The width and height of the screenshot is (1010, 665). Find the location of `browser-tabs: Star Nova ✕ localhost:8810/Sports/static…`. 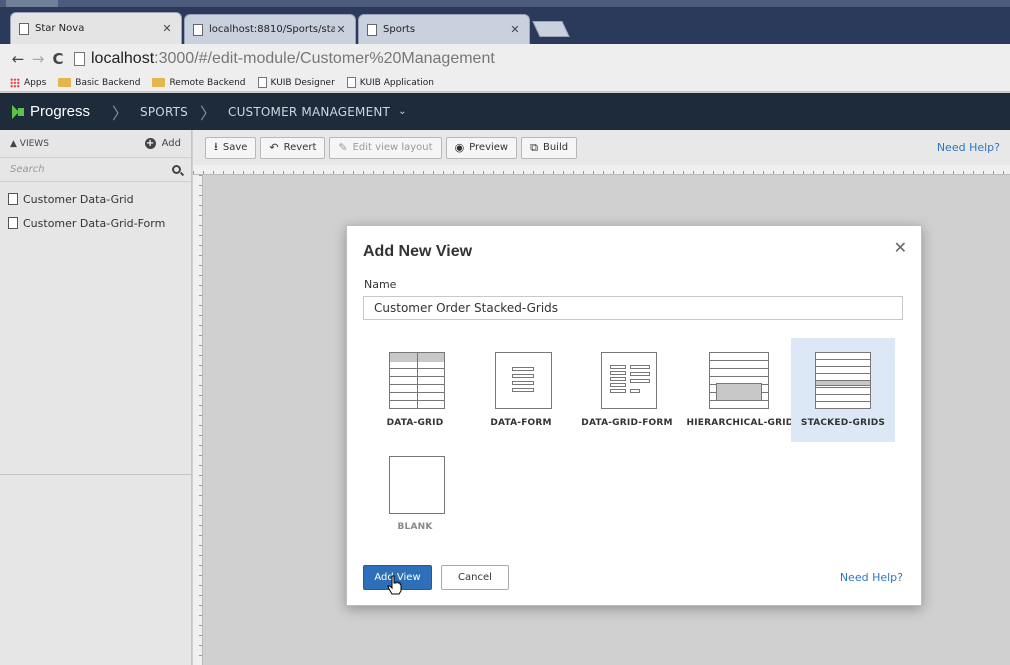

browser-tabs: Star Nova ✕ localhost:8810/Sports/static… is located at coordinates (290, 28).